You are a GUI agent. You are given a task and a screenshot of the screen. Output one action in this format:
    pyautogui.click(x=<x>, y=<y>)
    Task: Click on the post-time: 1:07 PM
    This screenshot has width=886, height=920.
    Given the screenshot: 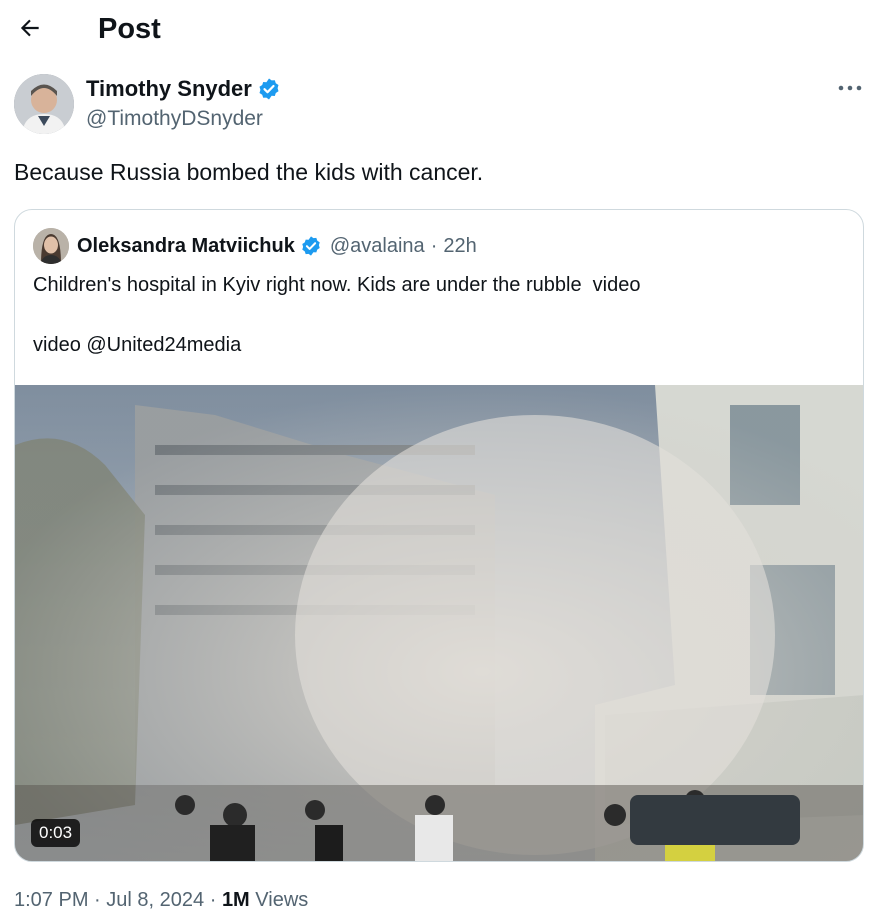 What is the action you would take?
    pyautogui.click(x=51, y=900)
    